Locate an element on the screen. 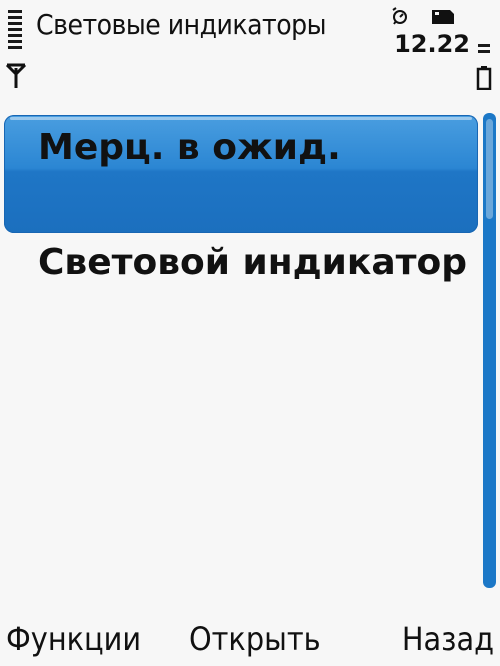 Image resolution: width=500 pixels, height=666 pixels. scrollbar-thumb is located at coordinates (489, 169).